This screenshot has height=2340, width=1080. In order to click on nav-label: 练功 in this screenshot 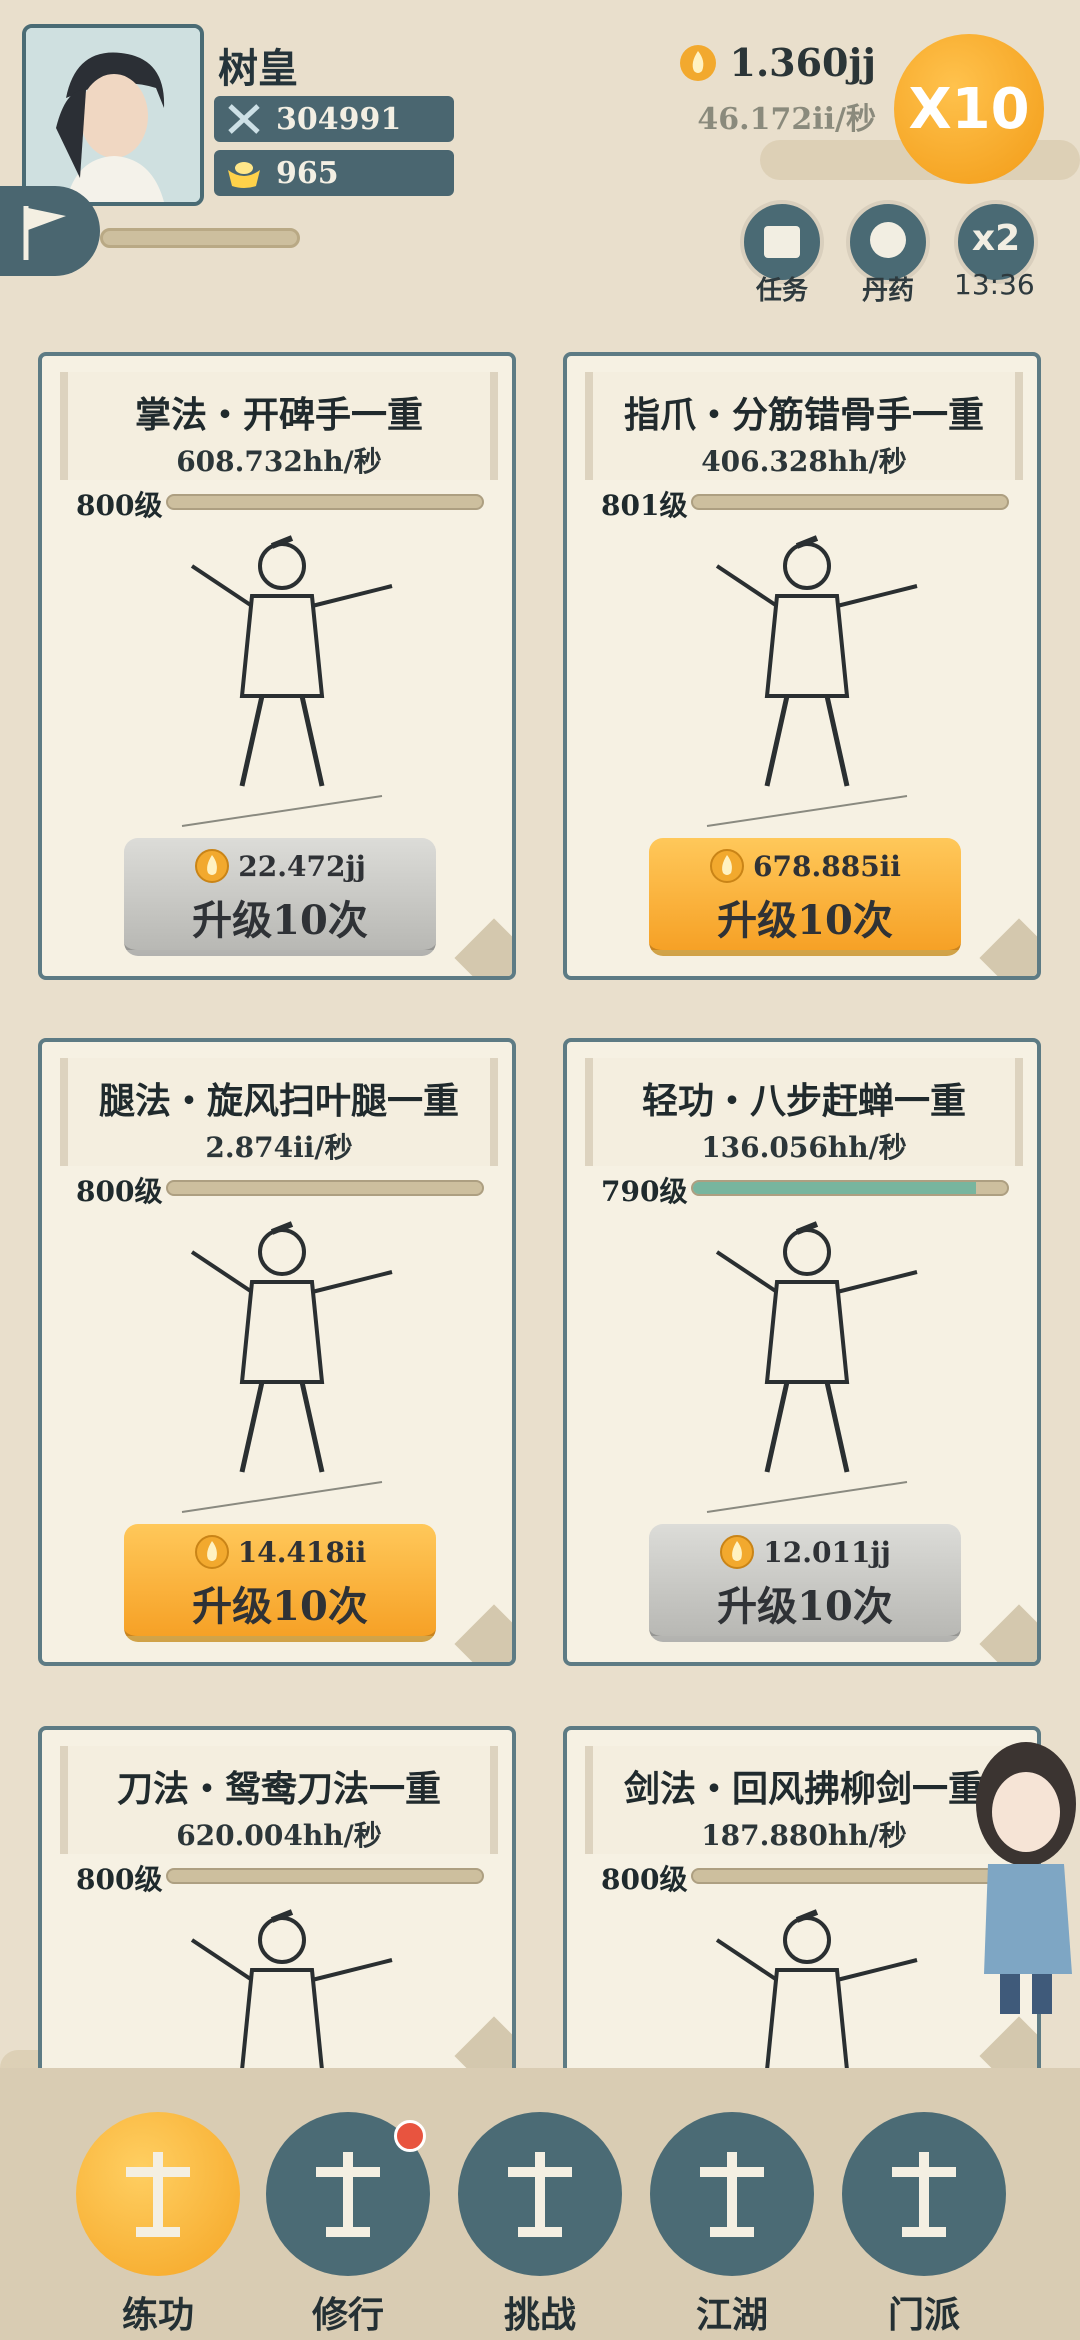, I will do `click(157, 2315)`.